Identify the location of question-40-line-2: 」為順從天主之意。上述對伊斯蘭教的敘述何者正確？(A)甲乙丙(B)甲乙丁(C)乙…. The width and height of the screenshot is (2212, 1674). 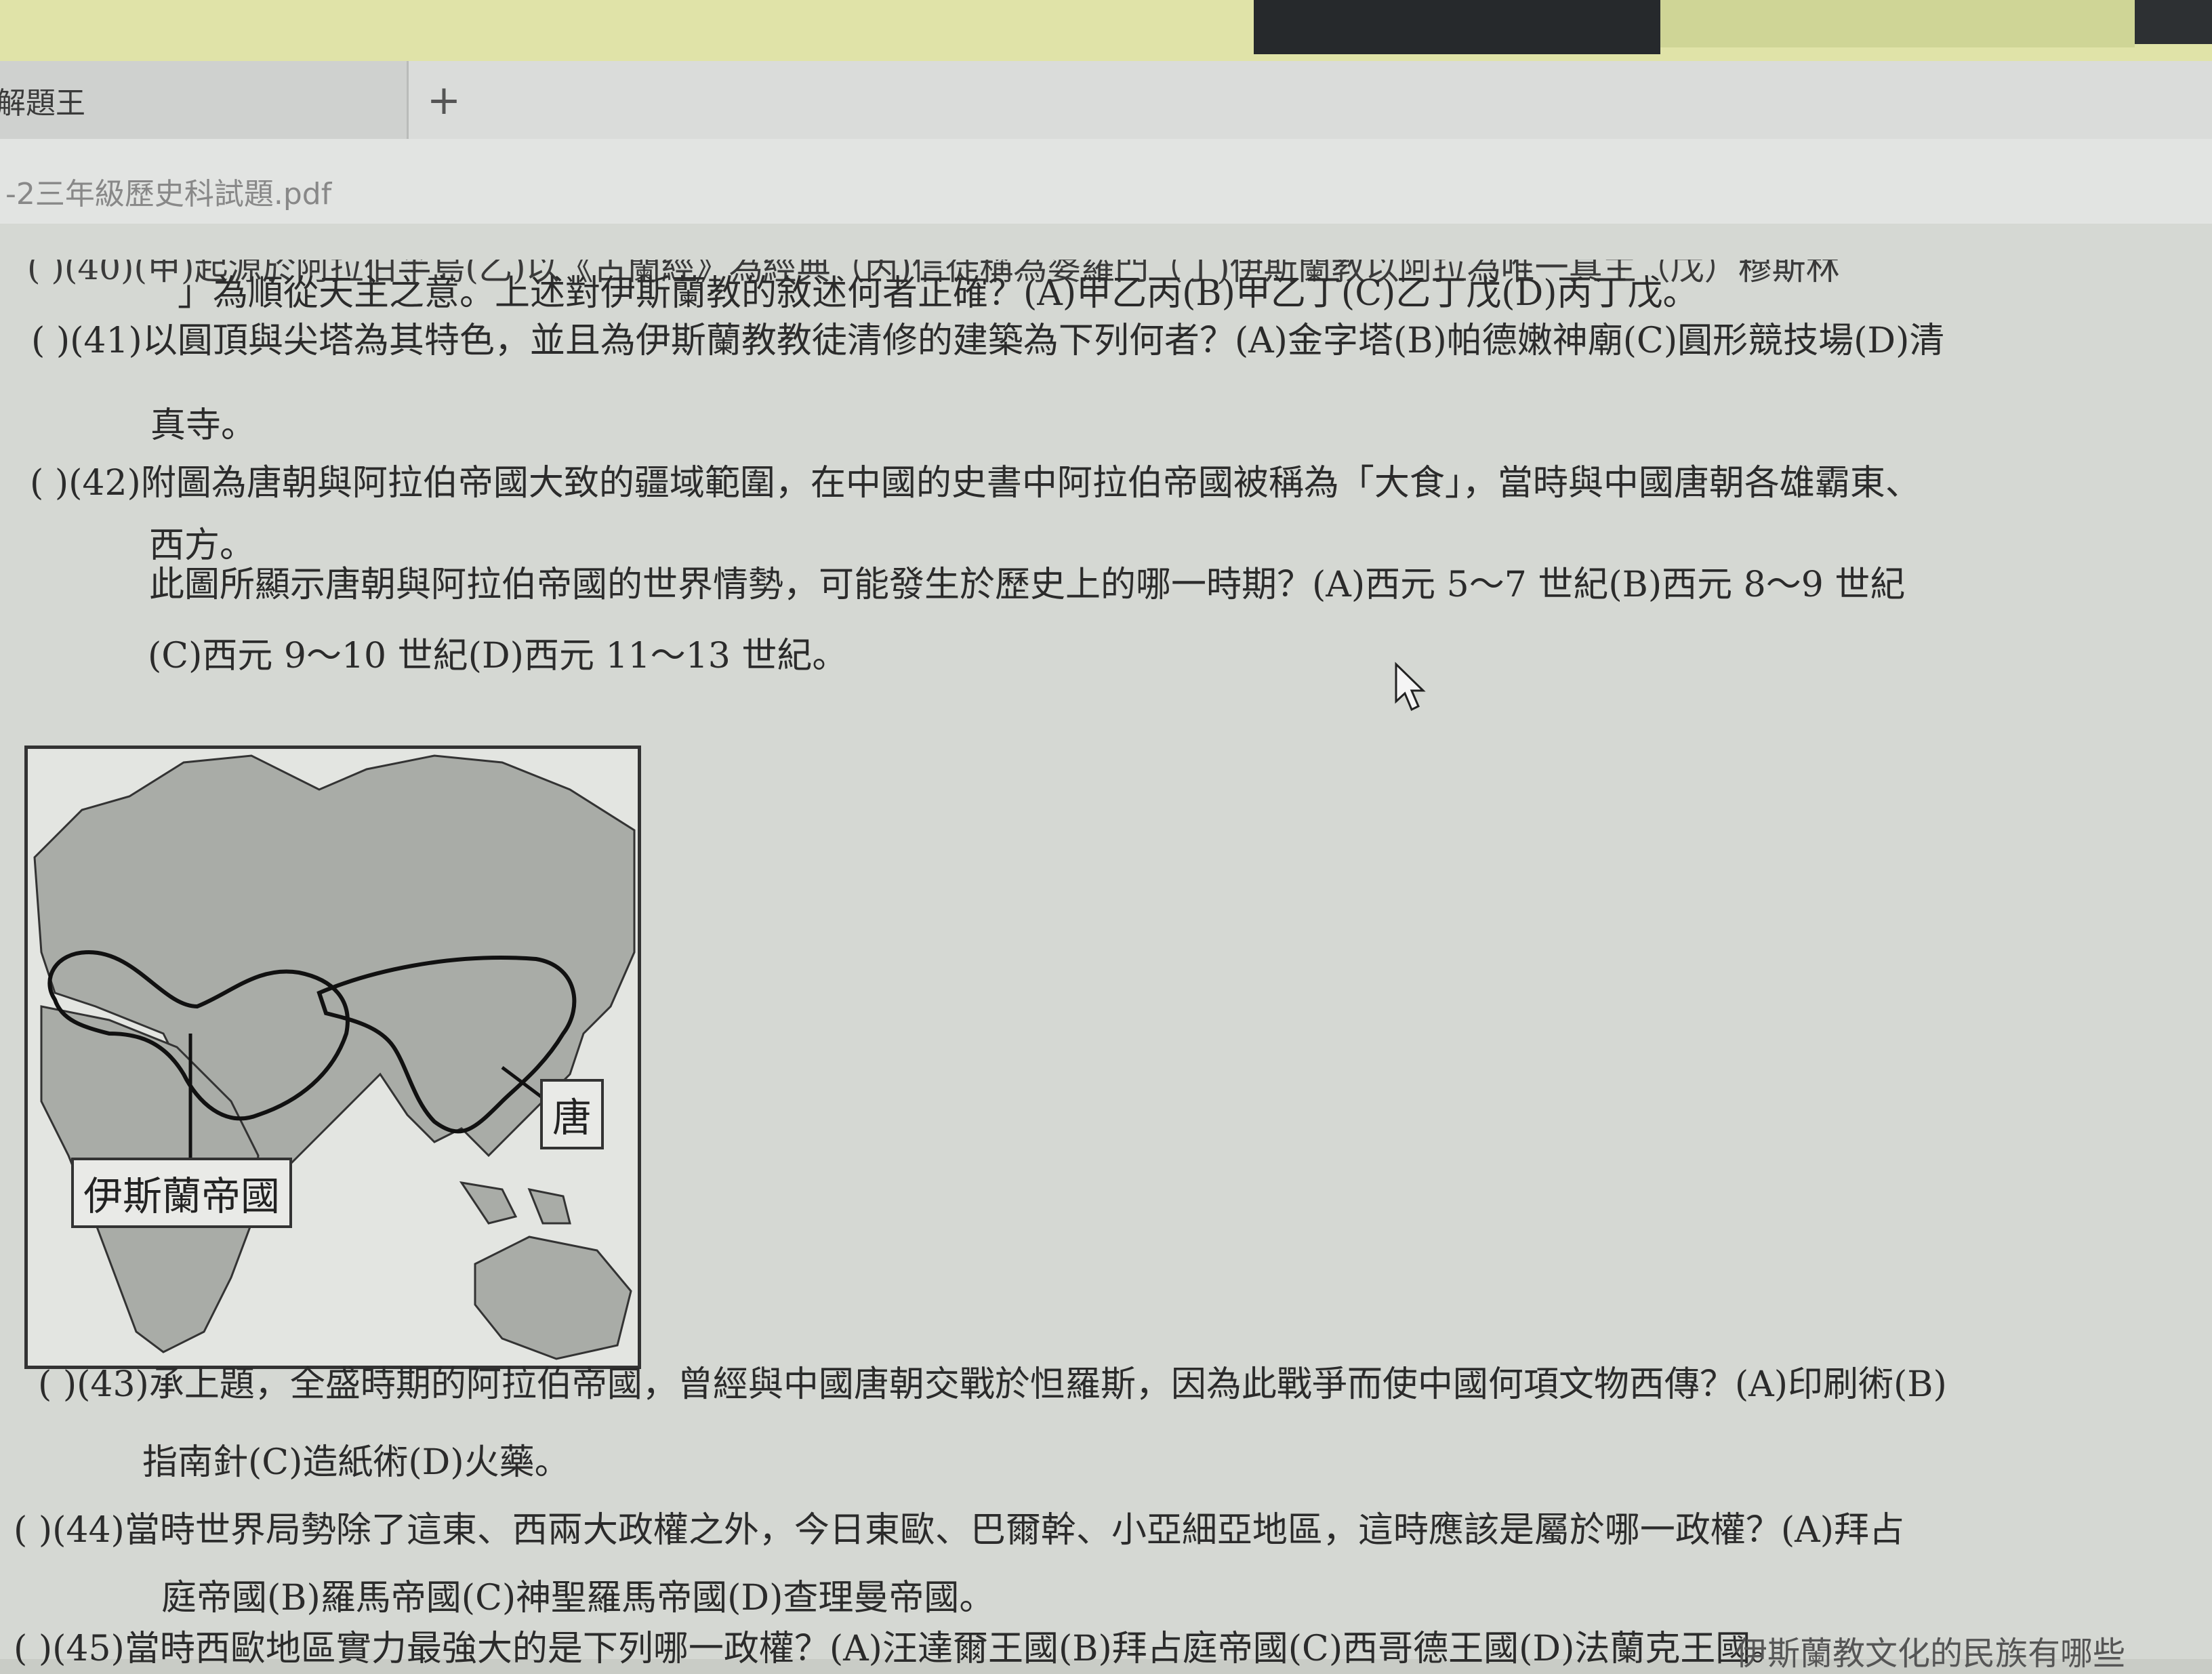
(938, 293).